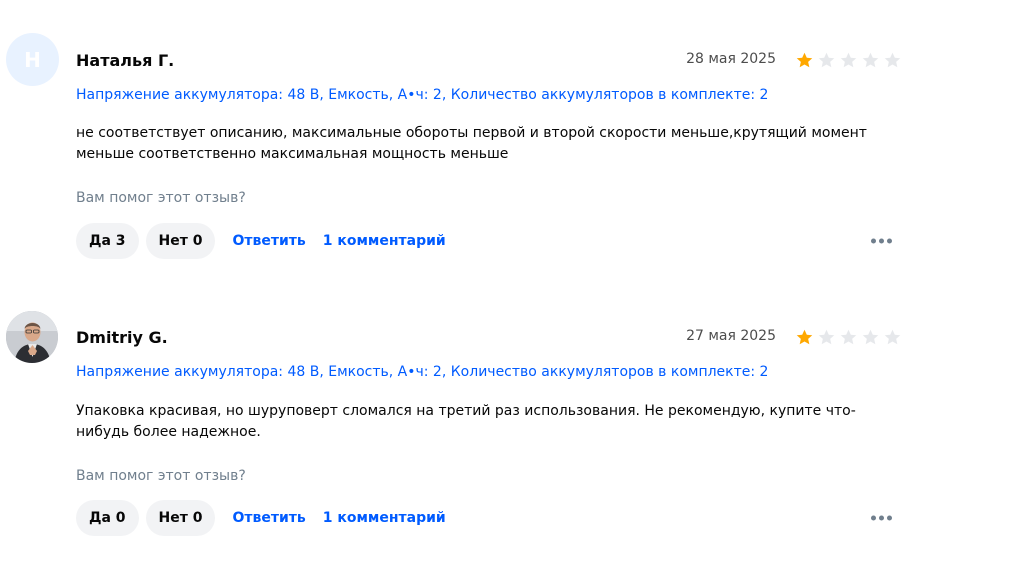 This screenshot has width=1029, height=586. What do you see at coordinates (122, 337) in the screenshot?
I see `author-name: Dmitriy G.` at bounding box center [122, 337].